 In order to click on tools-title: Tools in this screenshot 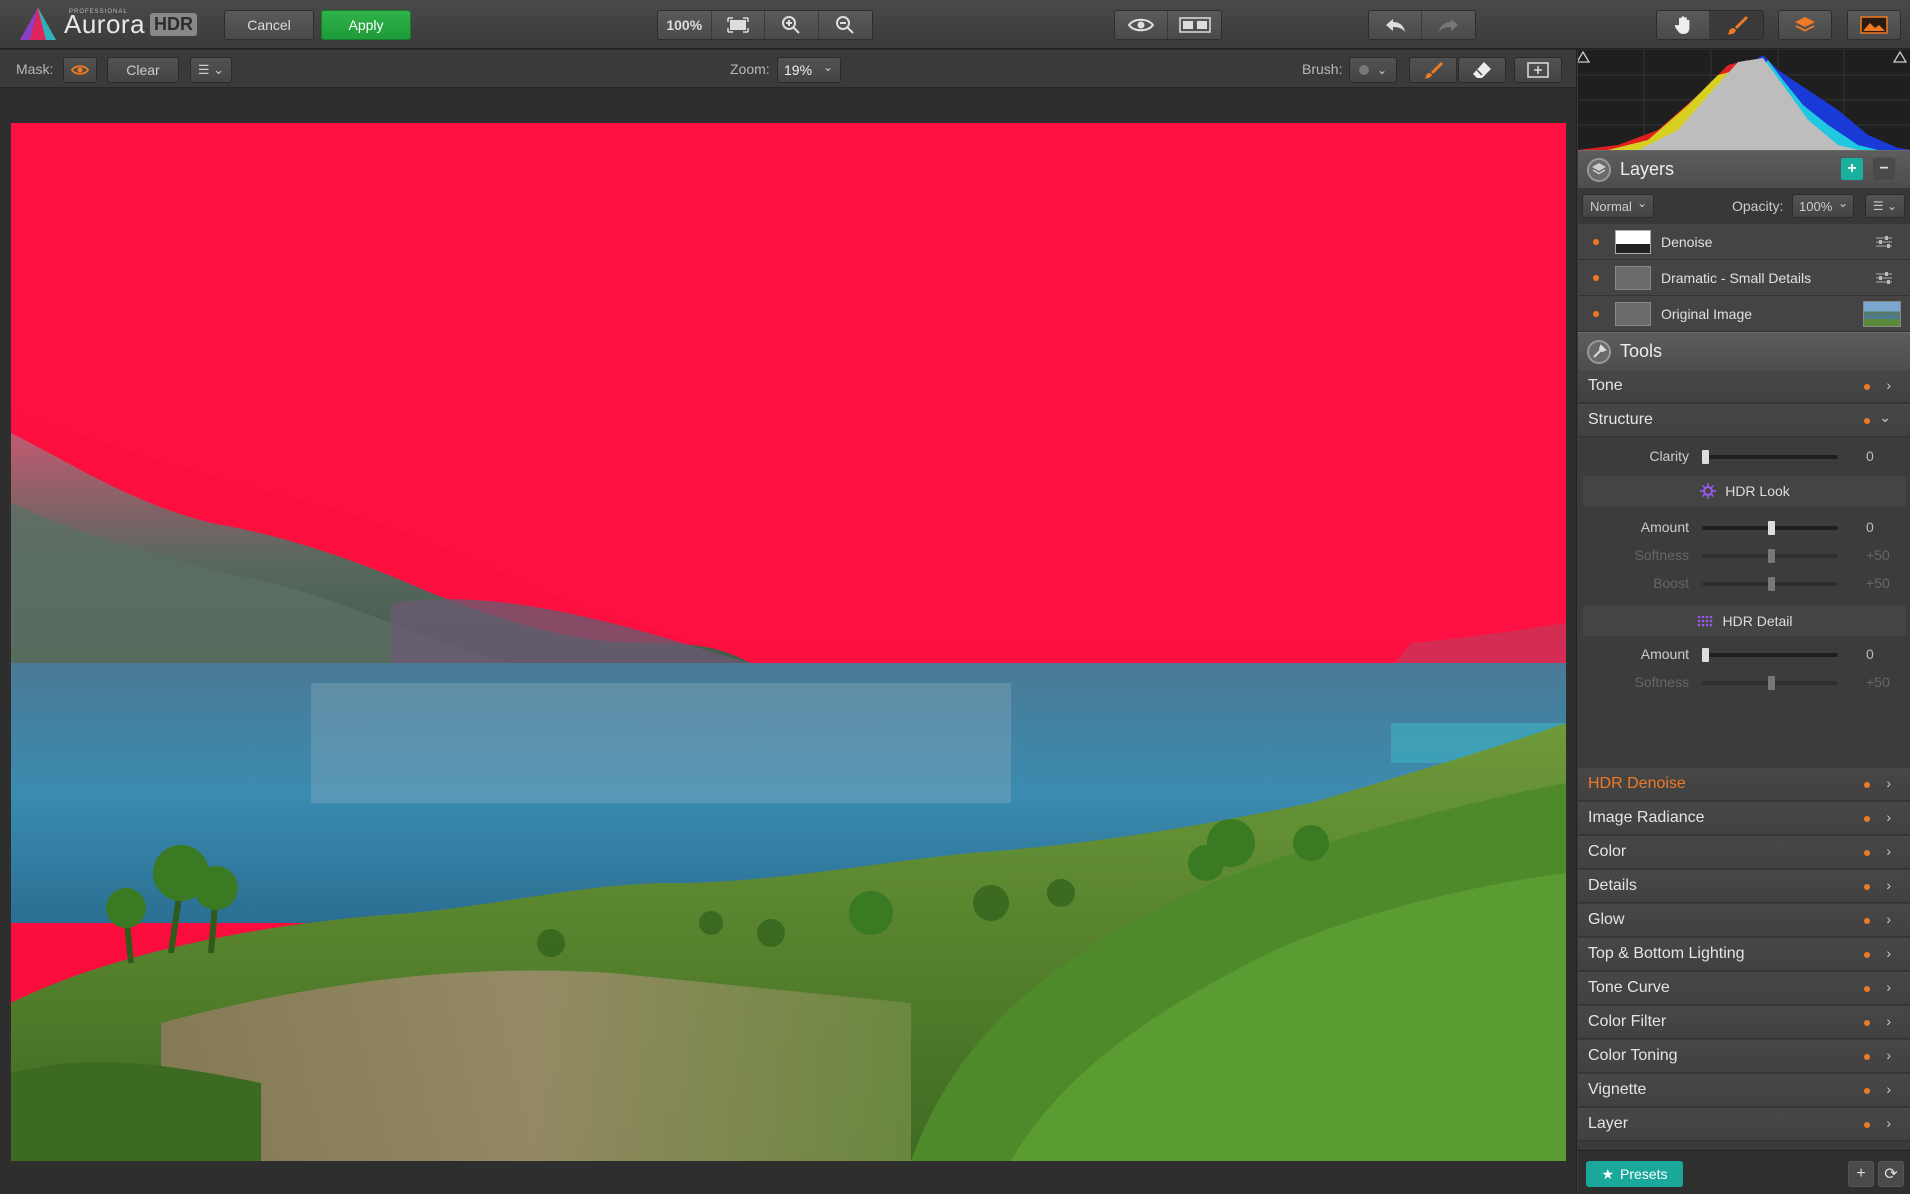, I will do `click(1641, 351)`.